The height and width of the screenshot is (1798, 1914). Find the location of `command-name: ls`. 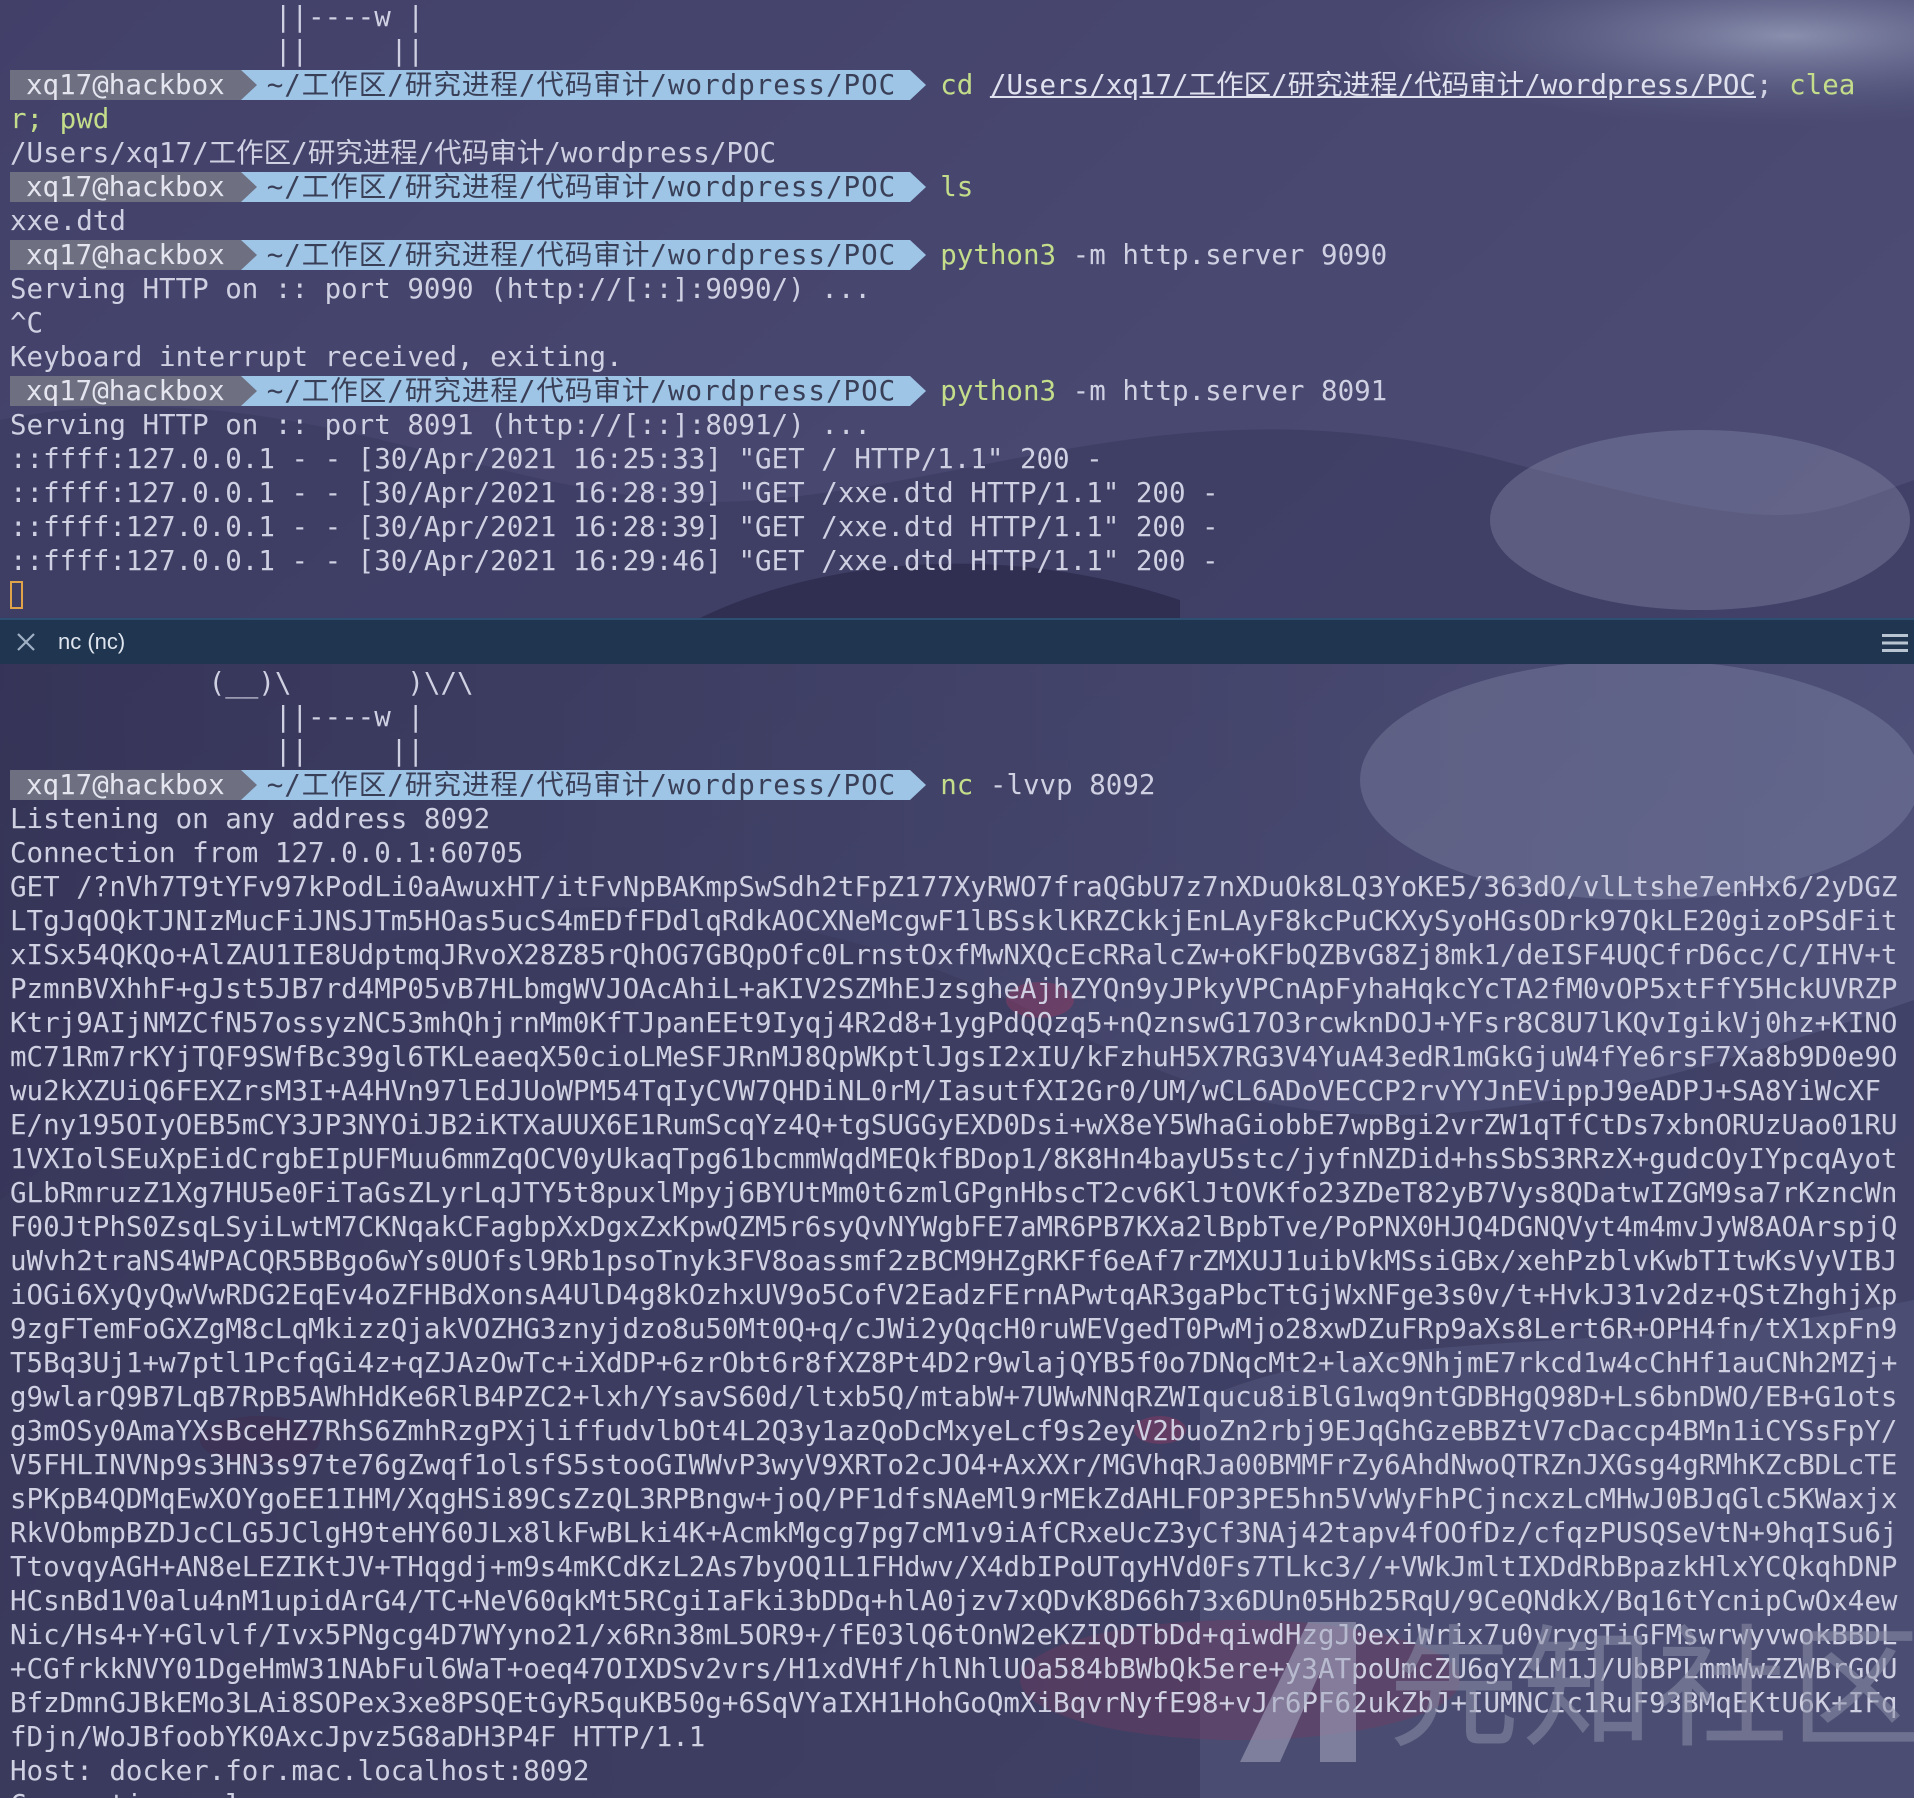

command-name: ls is located at coordinates (957, 187).